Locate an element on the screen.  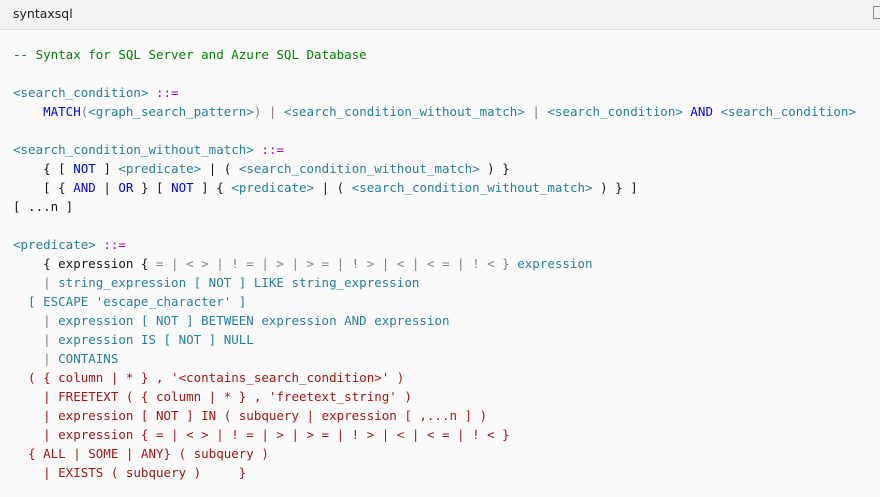
code-token-param: expression IS [ NOT ] NULL is located at coordinates (156, 339).